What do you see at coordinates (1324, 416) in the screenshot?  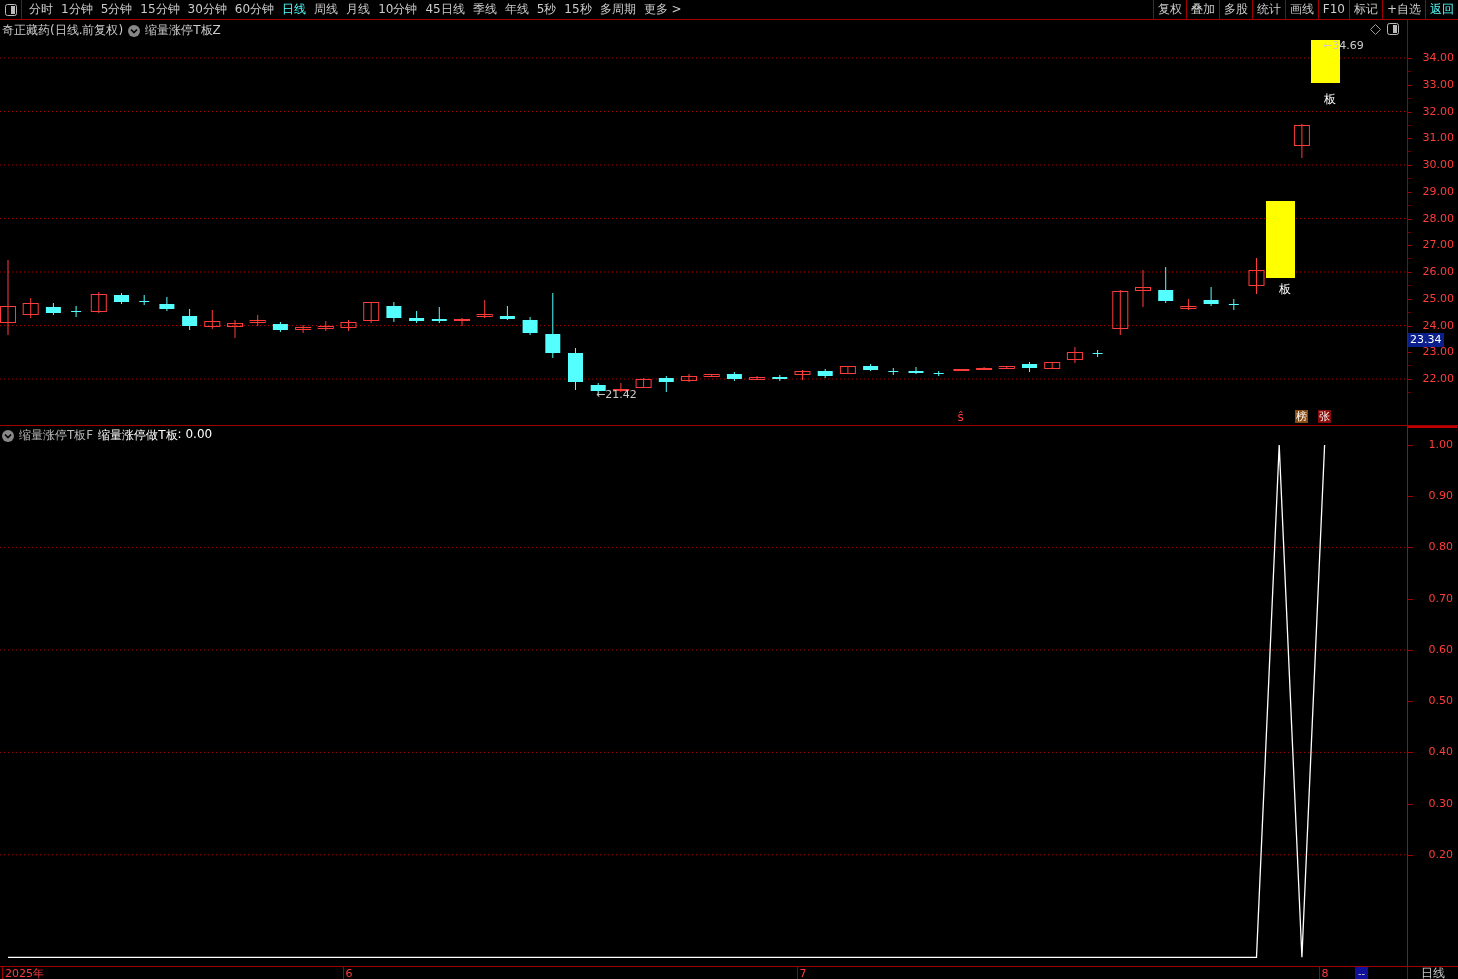 I see `signal-tag: 张` at bounding box center [1324, 416].